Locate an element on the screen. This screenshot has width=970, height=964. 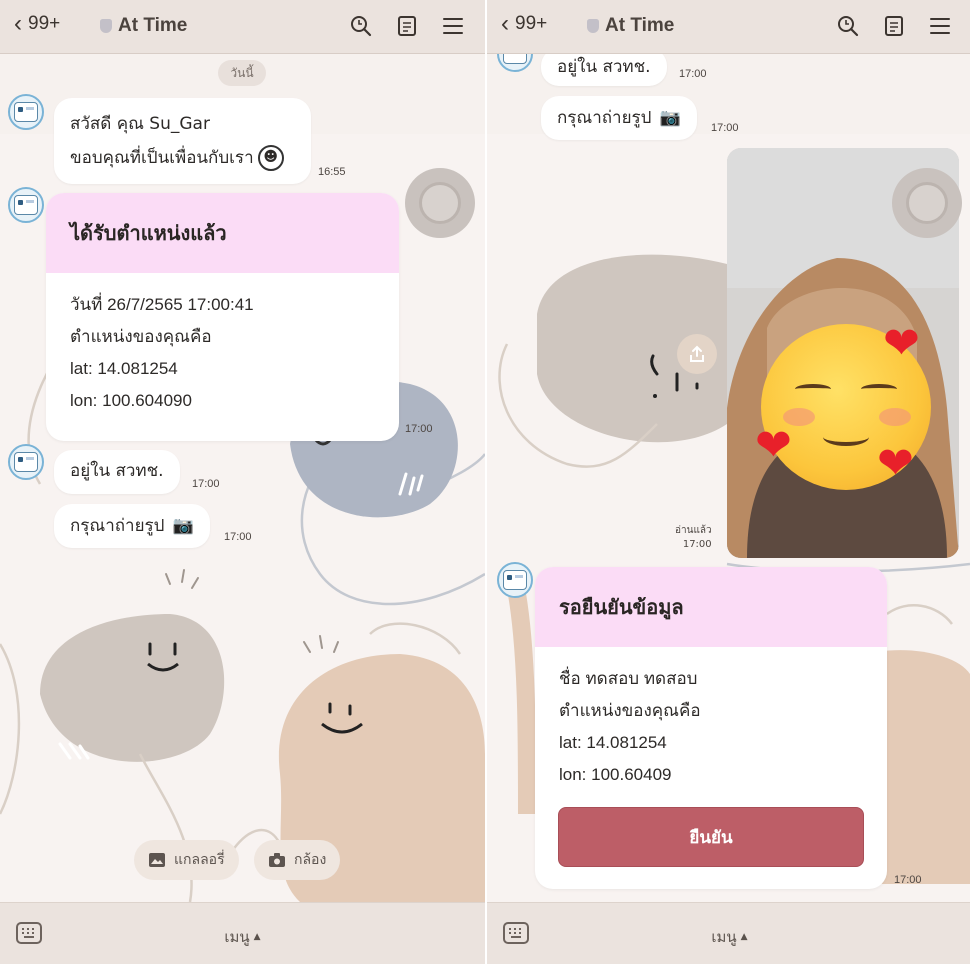
confirm-button: ยืนยัน is located at coordinates (711, 837).